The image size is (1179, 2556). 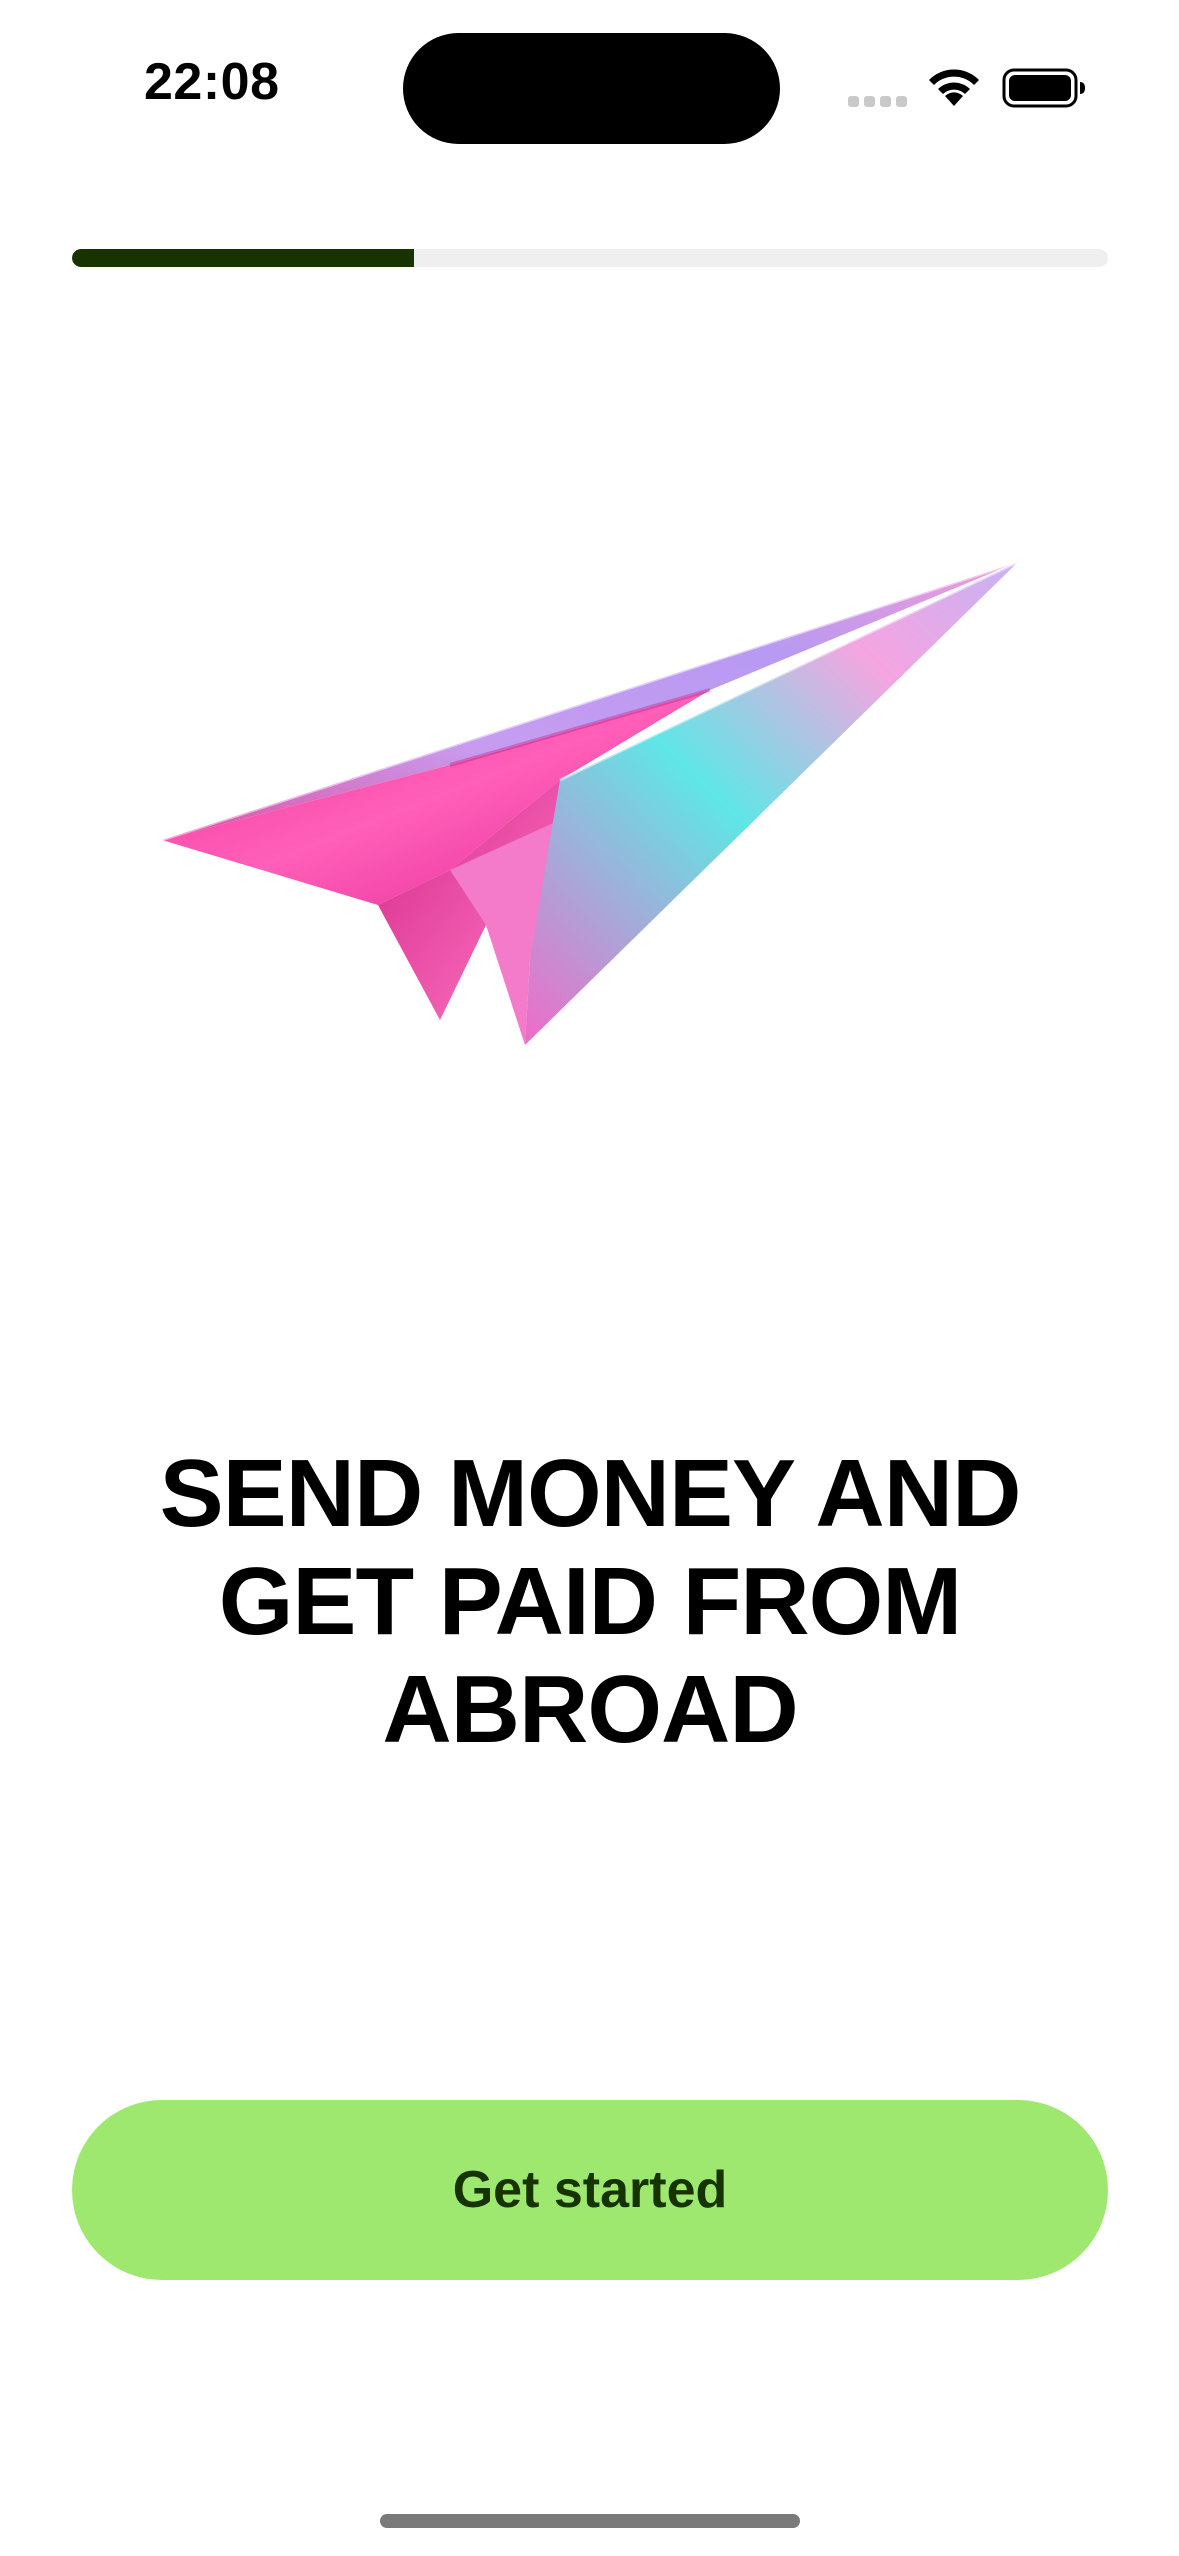 What do you see at coordinates (590, 2521) in the screenshot?
I see `home-indicator` at bounding box center [590, 2521].